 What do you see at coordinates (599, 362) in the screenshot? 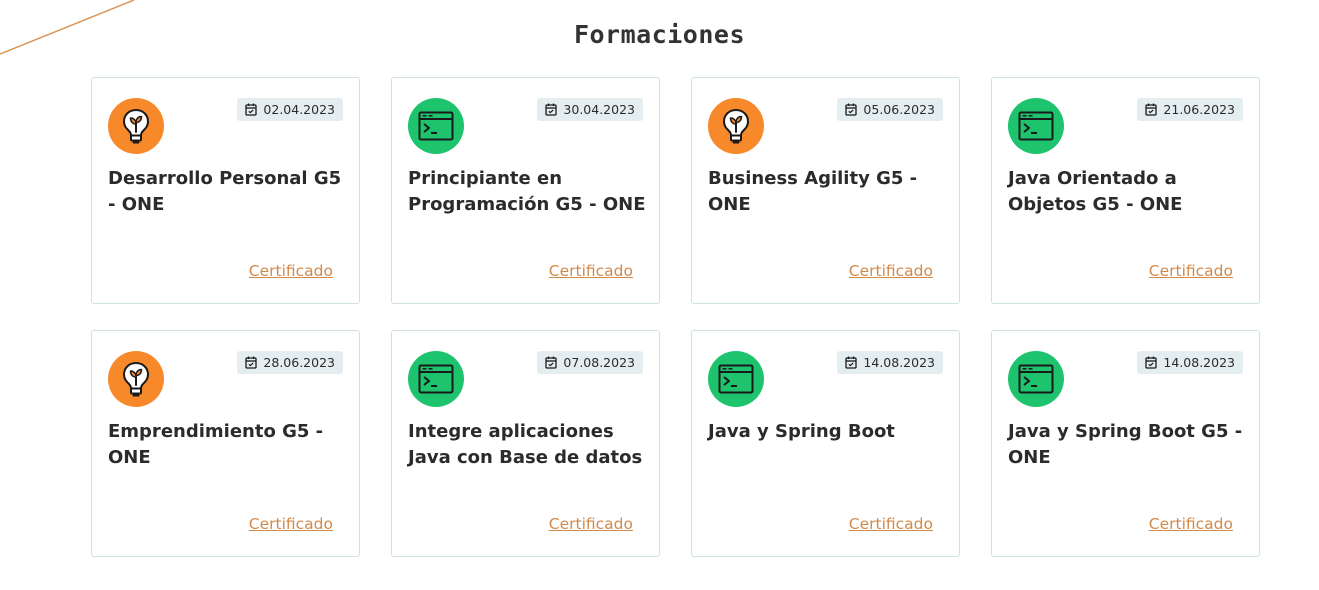
I see `date-text: 07.08.2023` at bounding box center [599, 362].